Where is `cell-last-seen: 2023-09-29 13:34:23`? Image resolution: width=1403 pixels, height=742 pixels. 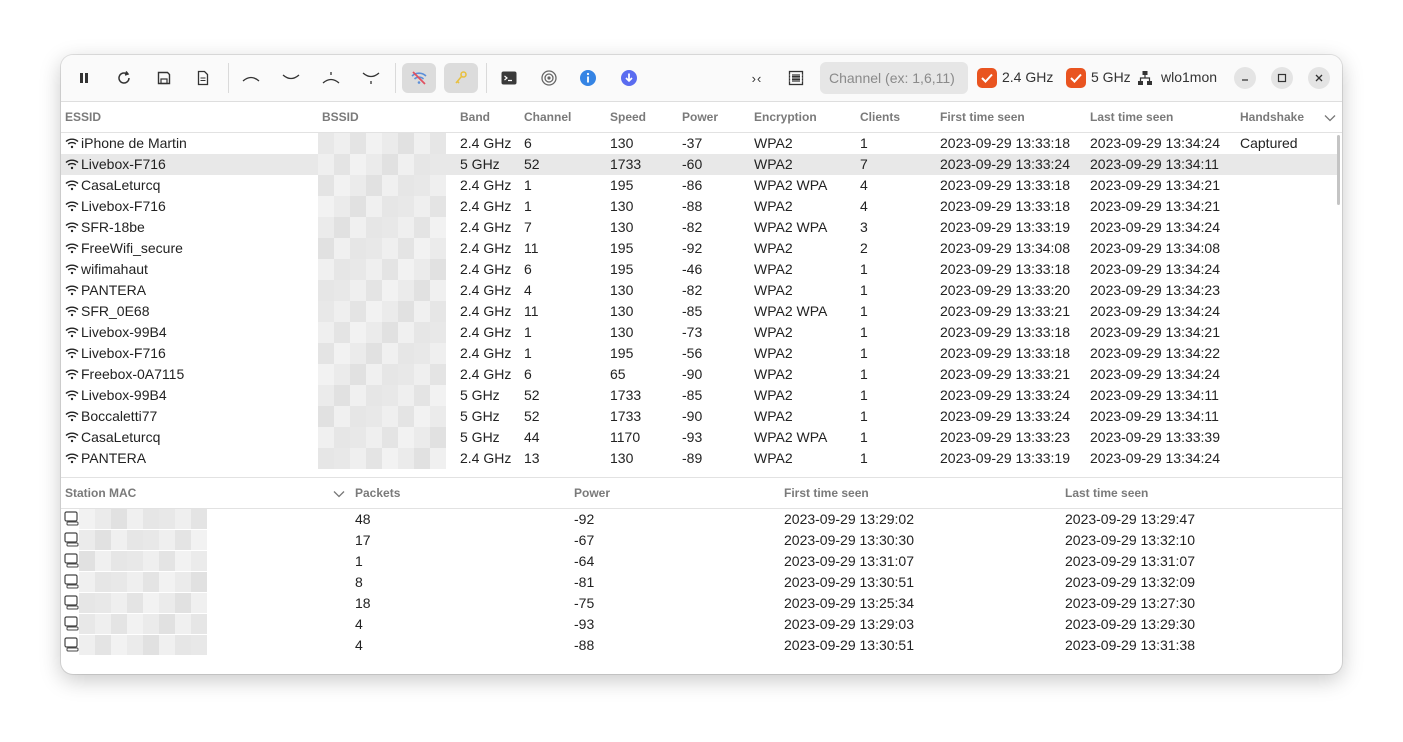
cell-last-seen: 2023-09-29 13:34:23 is located at coordinates (1155, 290).